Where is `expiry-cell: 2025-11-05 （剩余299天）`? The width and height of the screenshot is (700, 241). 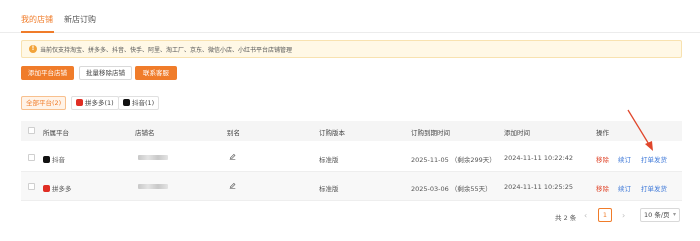
expiry-cell: 2025-11-05 （剩余299天） is located at coordinates (453, 160).